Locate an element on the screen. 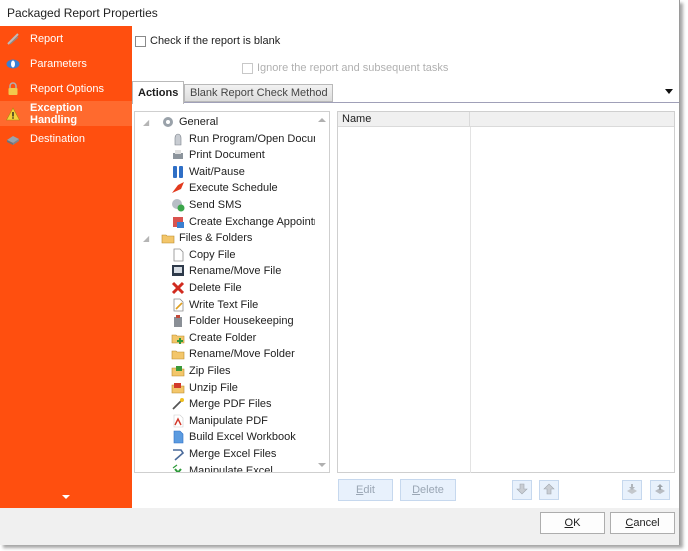  cancel-button: Cancel is located at coordinates (642, 523).